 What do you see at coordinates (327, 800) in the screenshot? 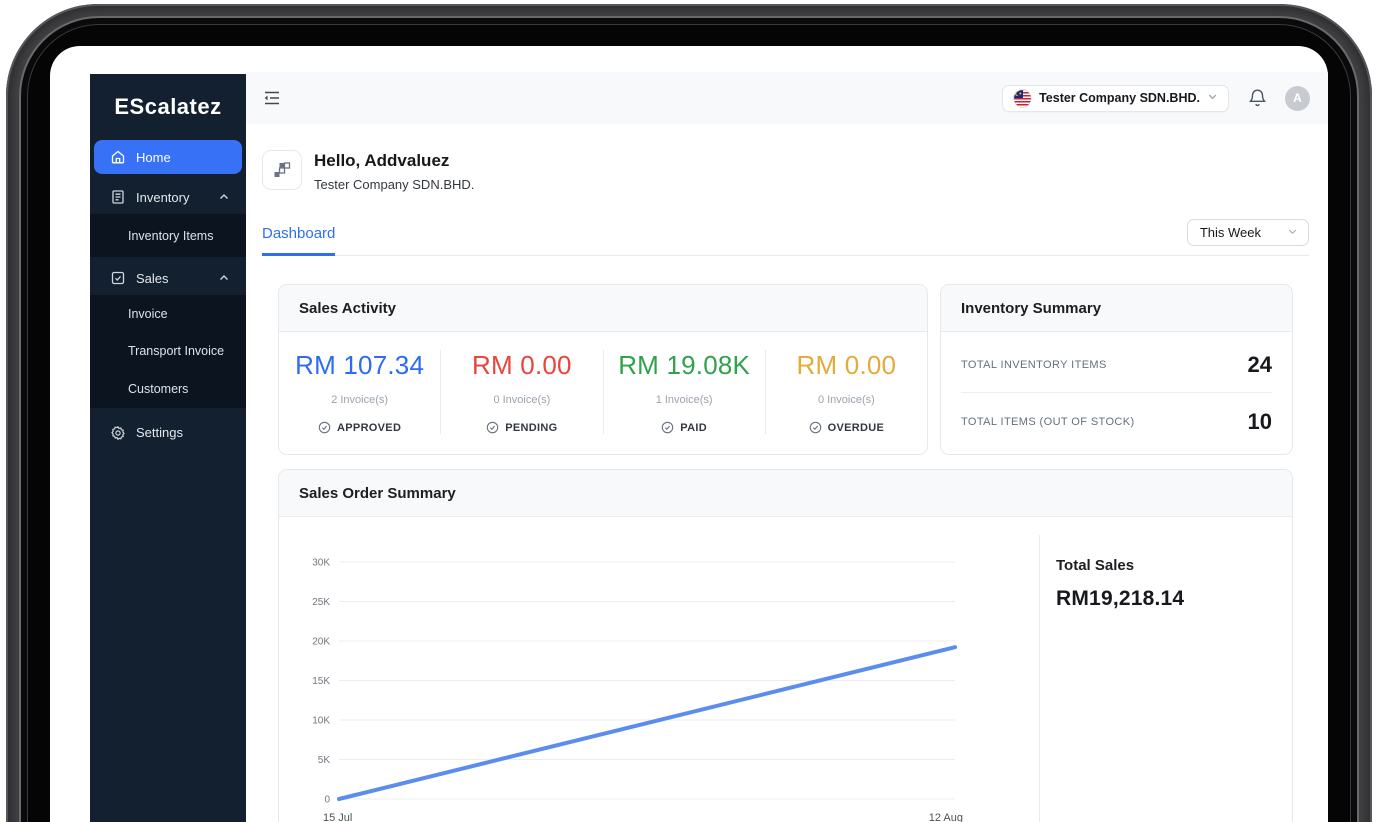
I see `svg-text: 0` at bounding box center [327, 800].